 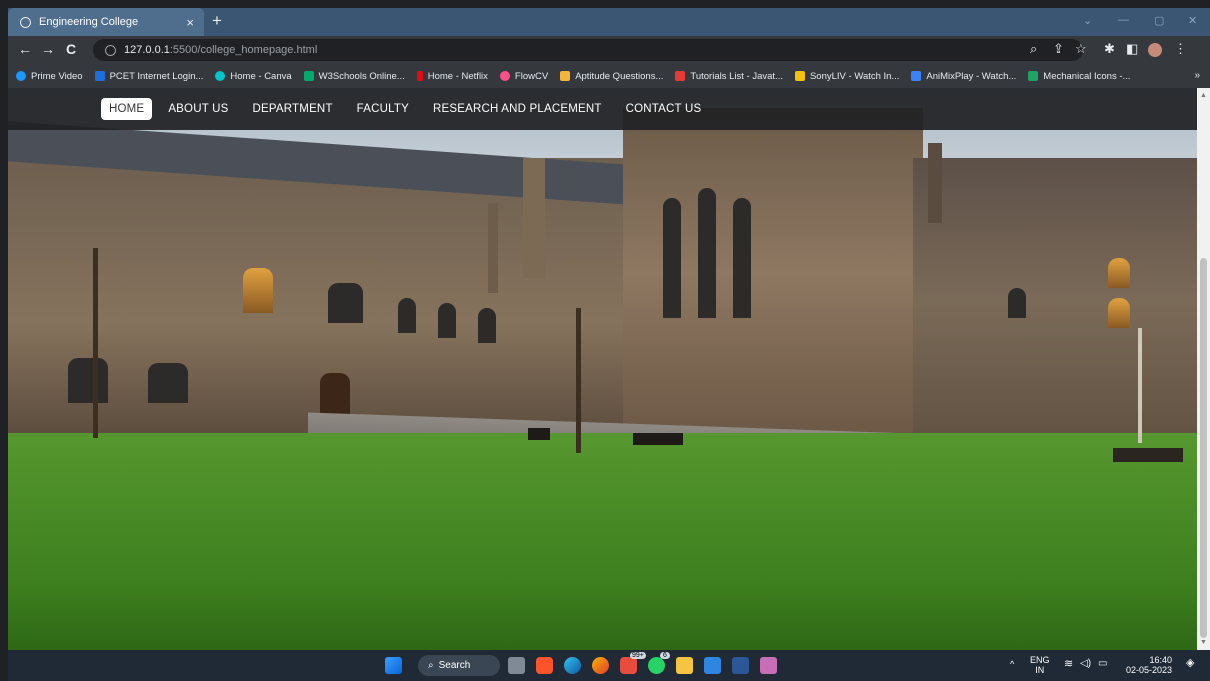 What do you see at coordinates (452, 76) in the screenshot?
I see `bookmark-item: Home - Netflix` at bounding box center [452, 76].